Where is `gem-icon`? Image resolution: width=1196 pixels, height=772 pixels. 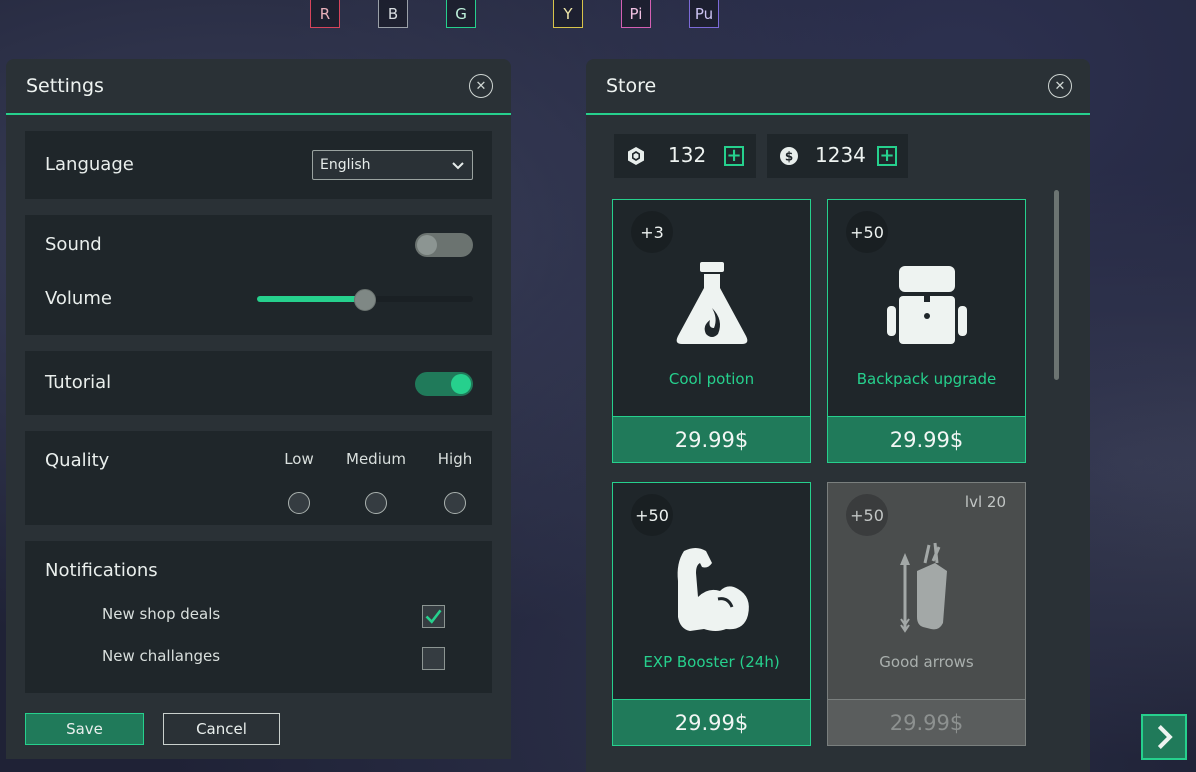
gem-icon is located at coordinates (636, 156).